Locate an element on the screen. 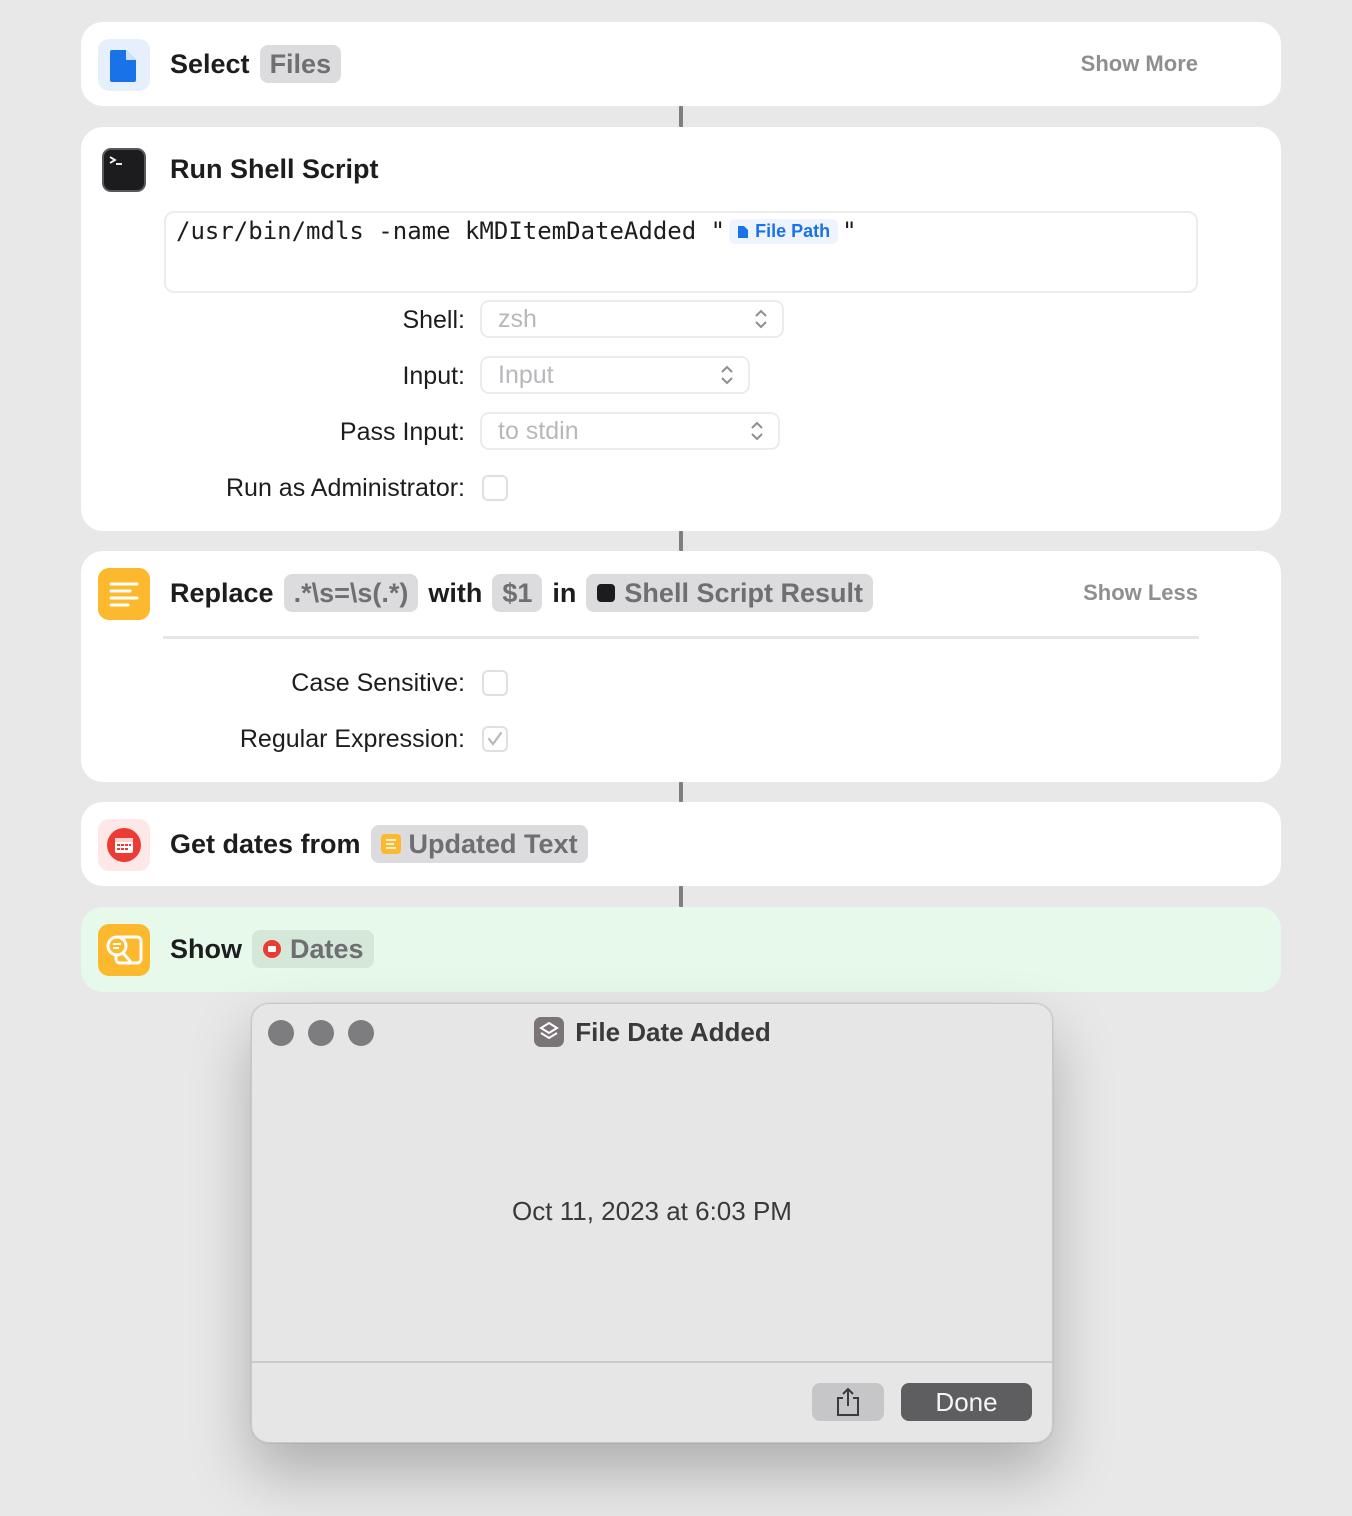  checkmark-icon is located at coordinates (495, 738).